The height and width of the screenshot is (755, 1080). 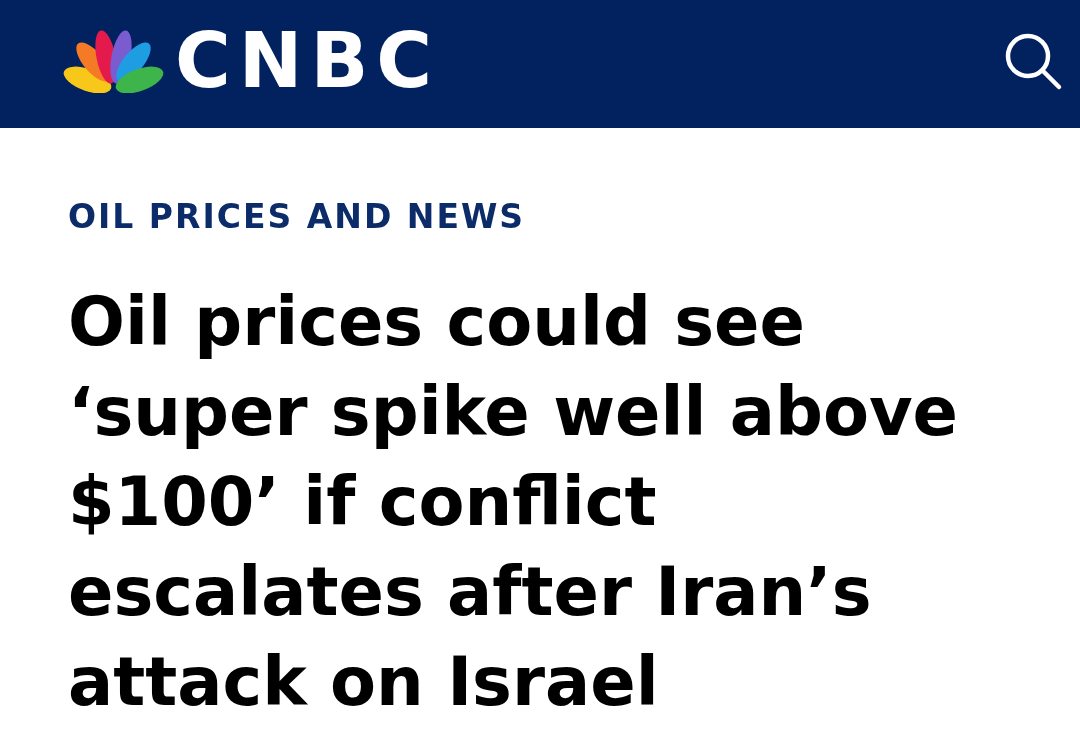 I want to click on search-button, so click(x=1033, y=61).